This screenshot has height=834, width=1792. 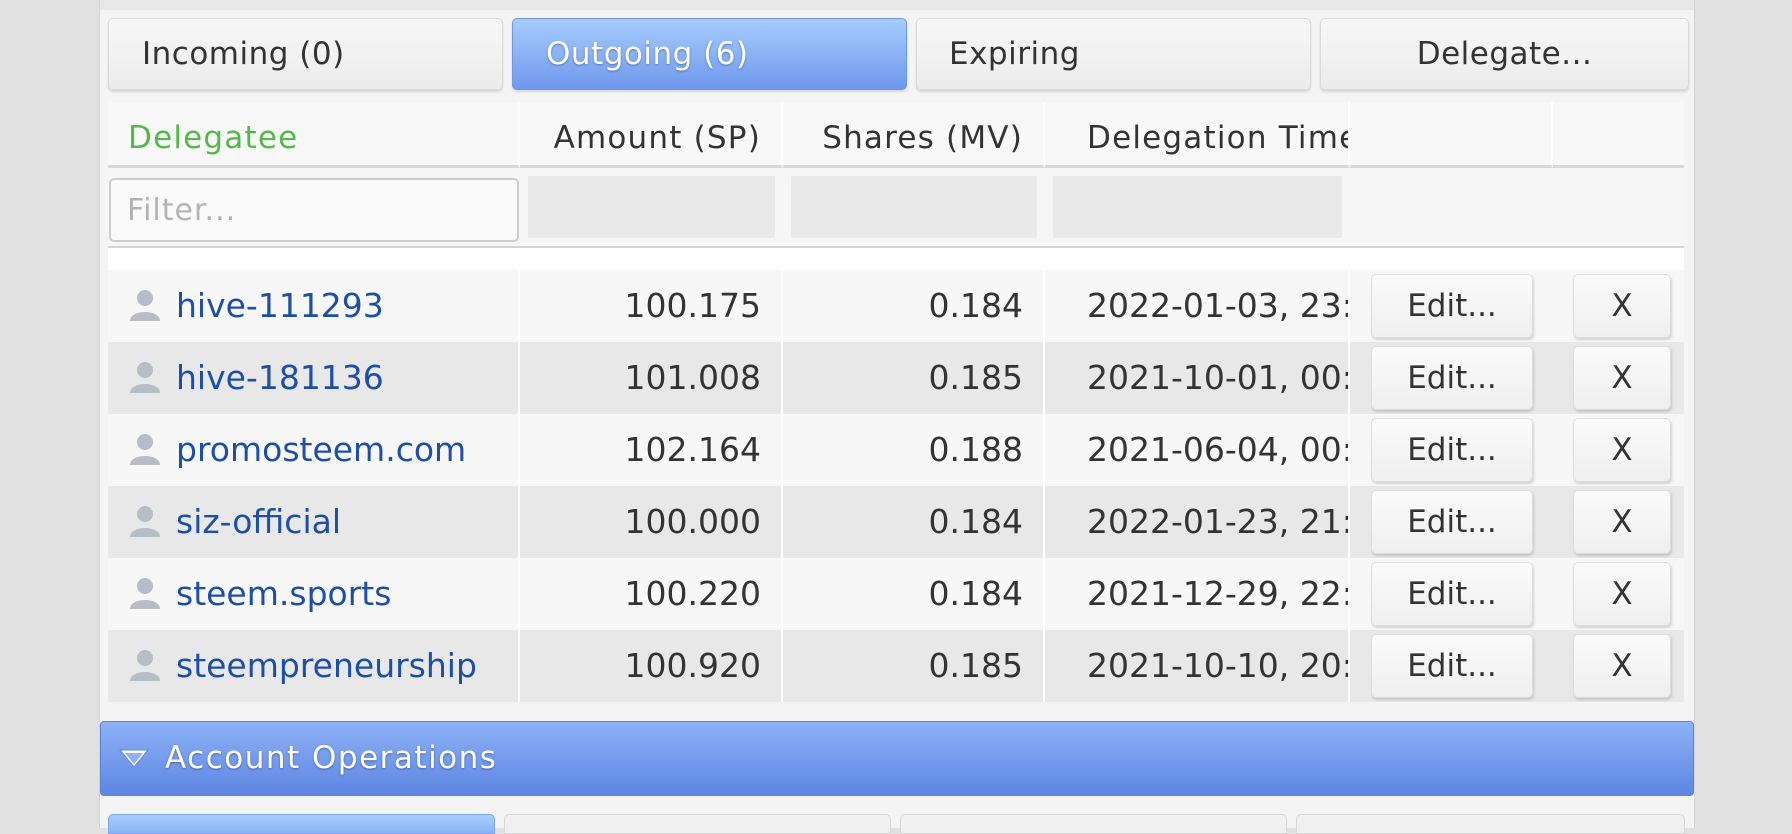 What do you see at coordinates (326, 665) in the screenshot?
I see `delegatee-link: steempreneurship` at bounding box center [326, 665].